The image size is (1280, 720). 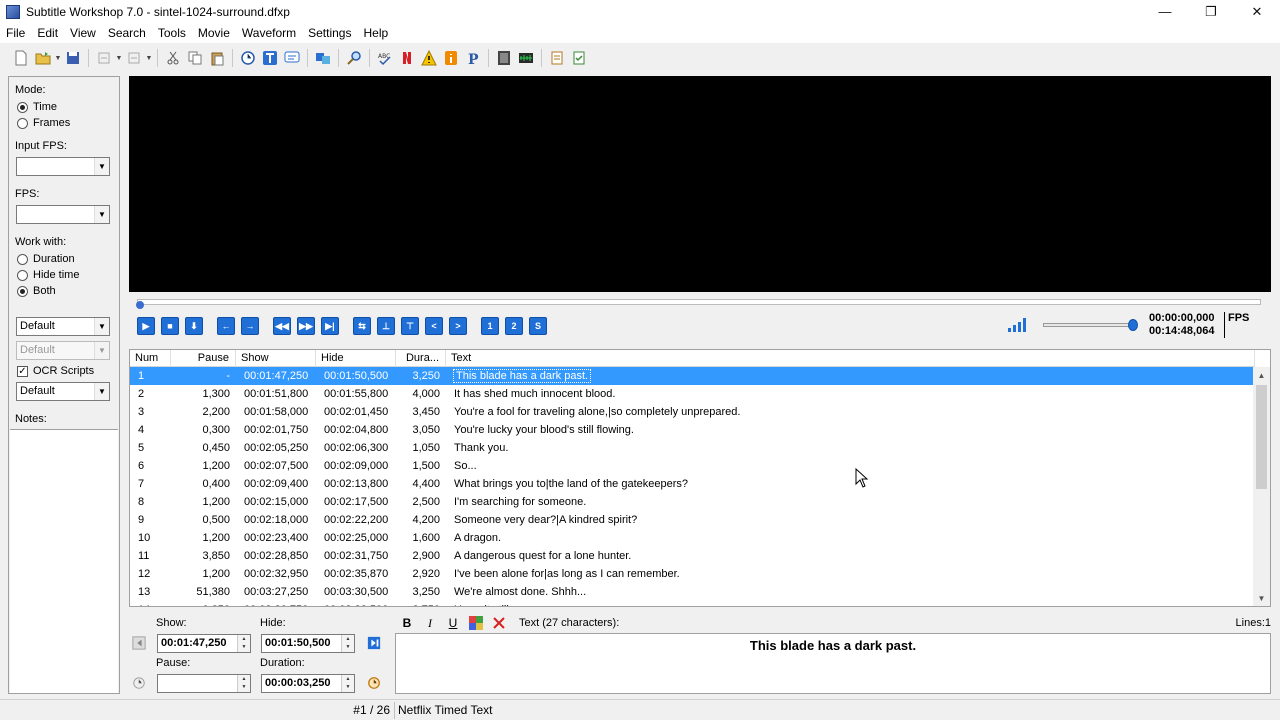 What do you see at coordinates (375, 33) in the screenshot?
I see `menu-help: Help` at bounding box center [375, 33].